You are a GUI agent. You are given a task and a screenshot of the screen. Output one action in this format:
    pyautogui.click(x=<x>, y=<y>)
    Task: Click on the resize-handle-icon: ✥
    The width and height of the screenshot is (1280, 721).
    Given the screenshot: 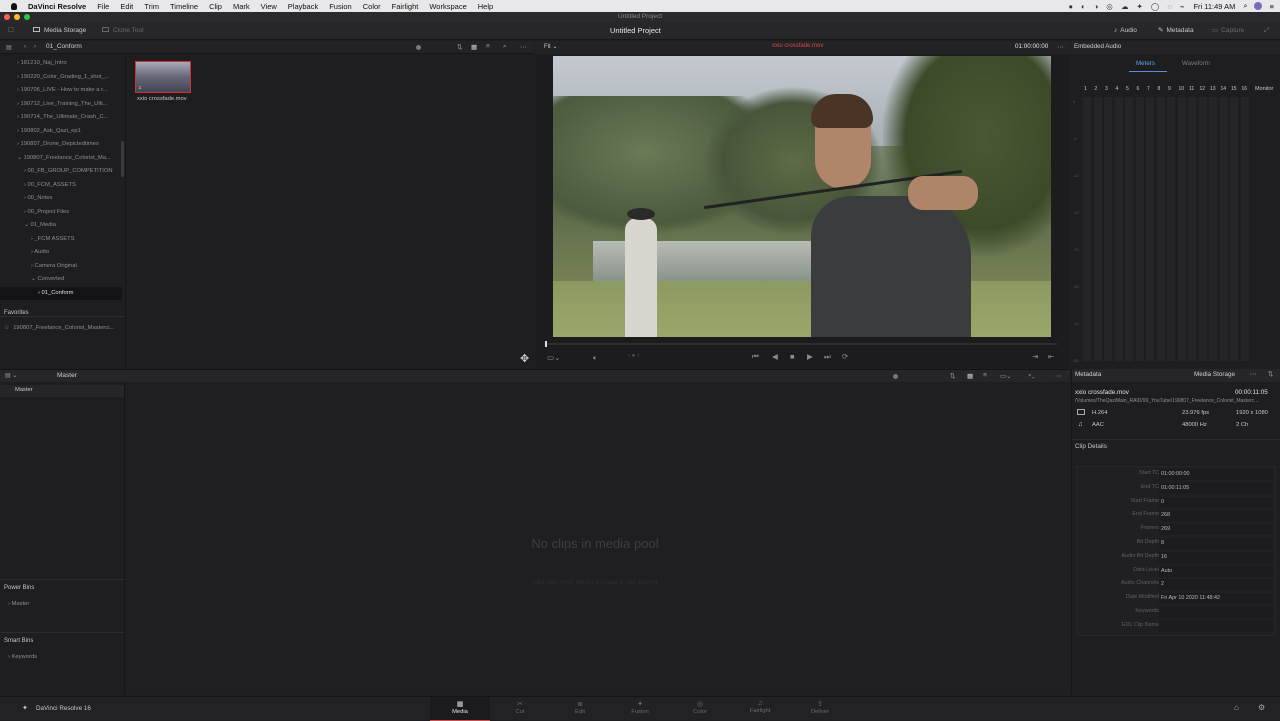 What is the action you would take?
    pyautogui.click(x=524, y=358)
    